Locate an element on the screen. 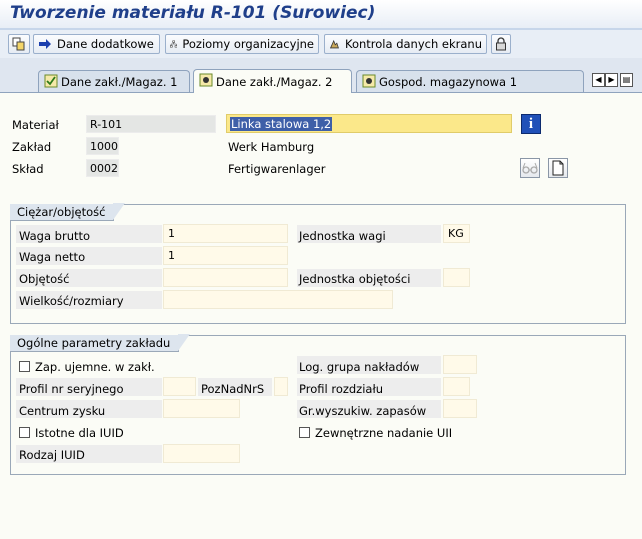 The height and width of the screenshot is (539, 642). dane-dodatkowe-button: Dane dodatkowe is located at coordinates (96, 44).